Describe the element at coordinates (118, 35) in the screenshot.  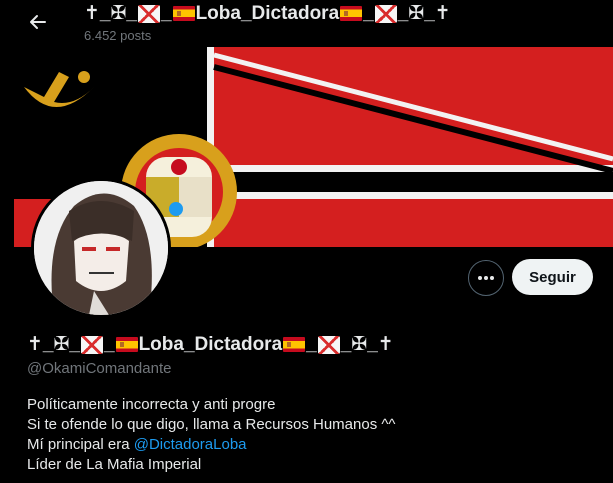
I see `post-count: 6.452 posts` at that location.